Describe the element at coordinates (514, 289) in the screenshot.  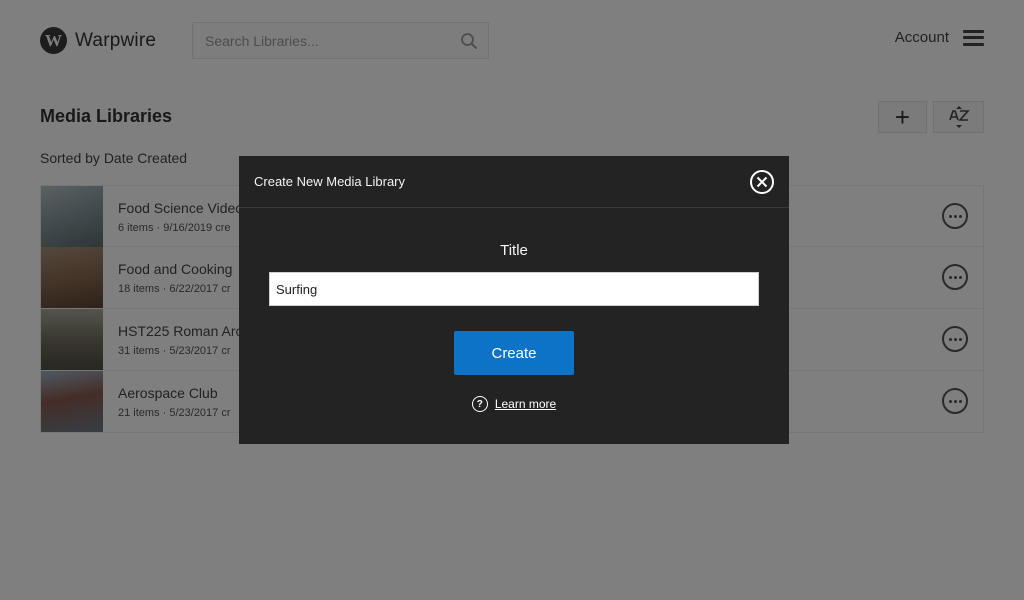
I see `title-input` at that location.